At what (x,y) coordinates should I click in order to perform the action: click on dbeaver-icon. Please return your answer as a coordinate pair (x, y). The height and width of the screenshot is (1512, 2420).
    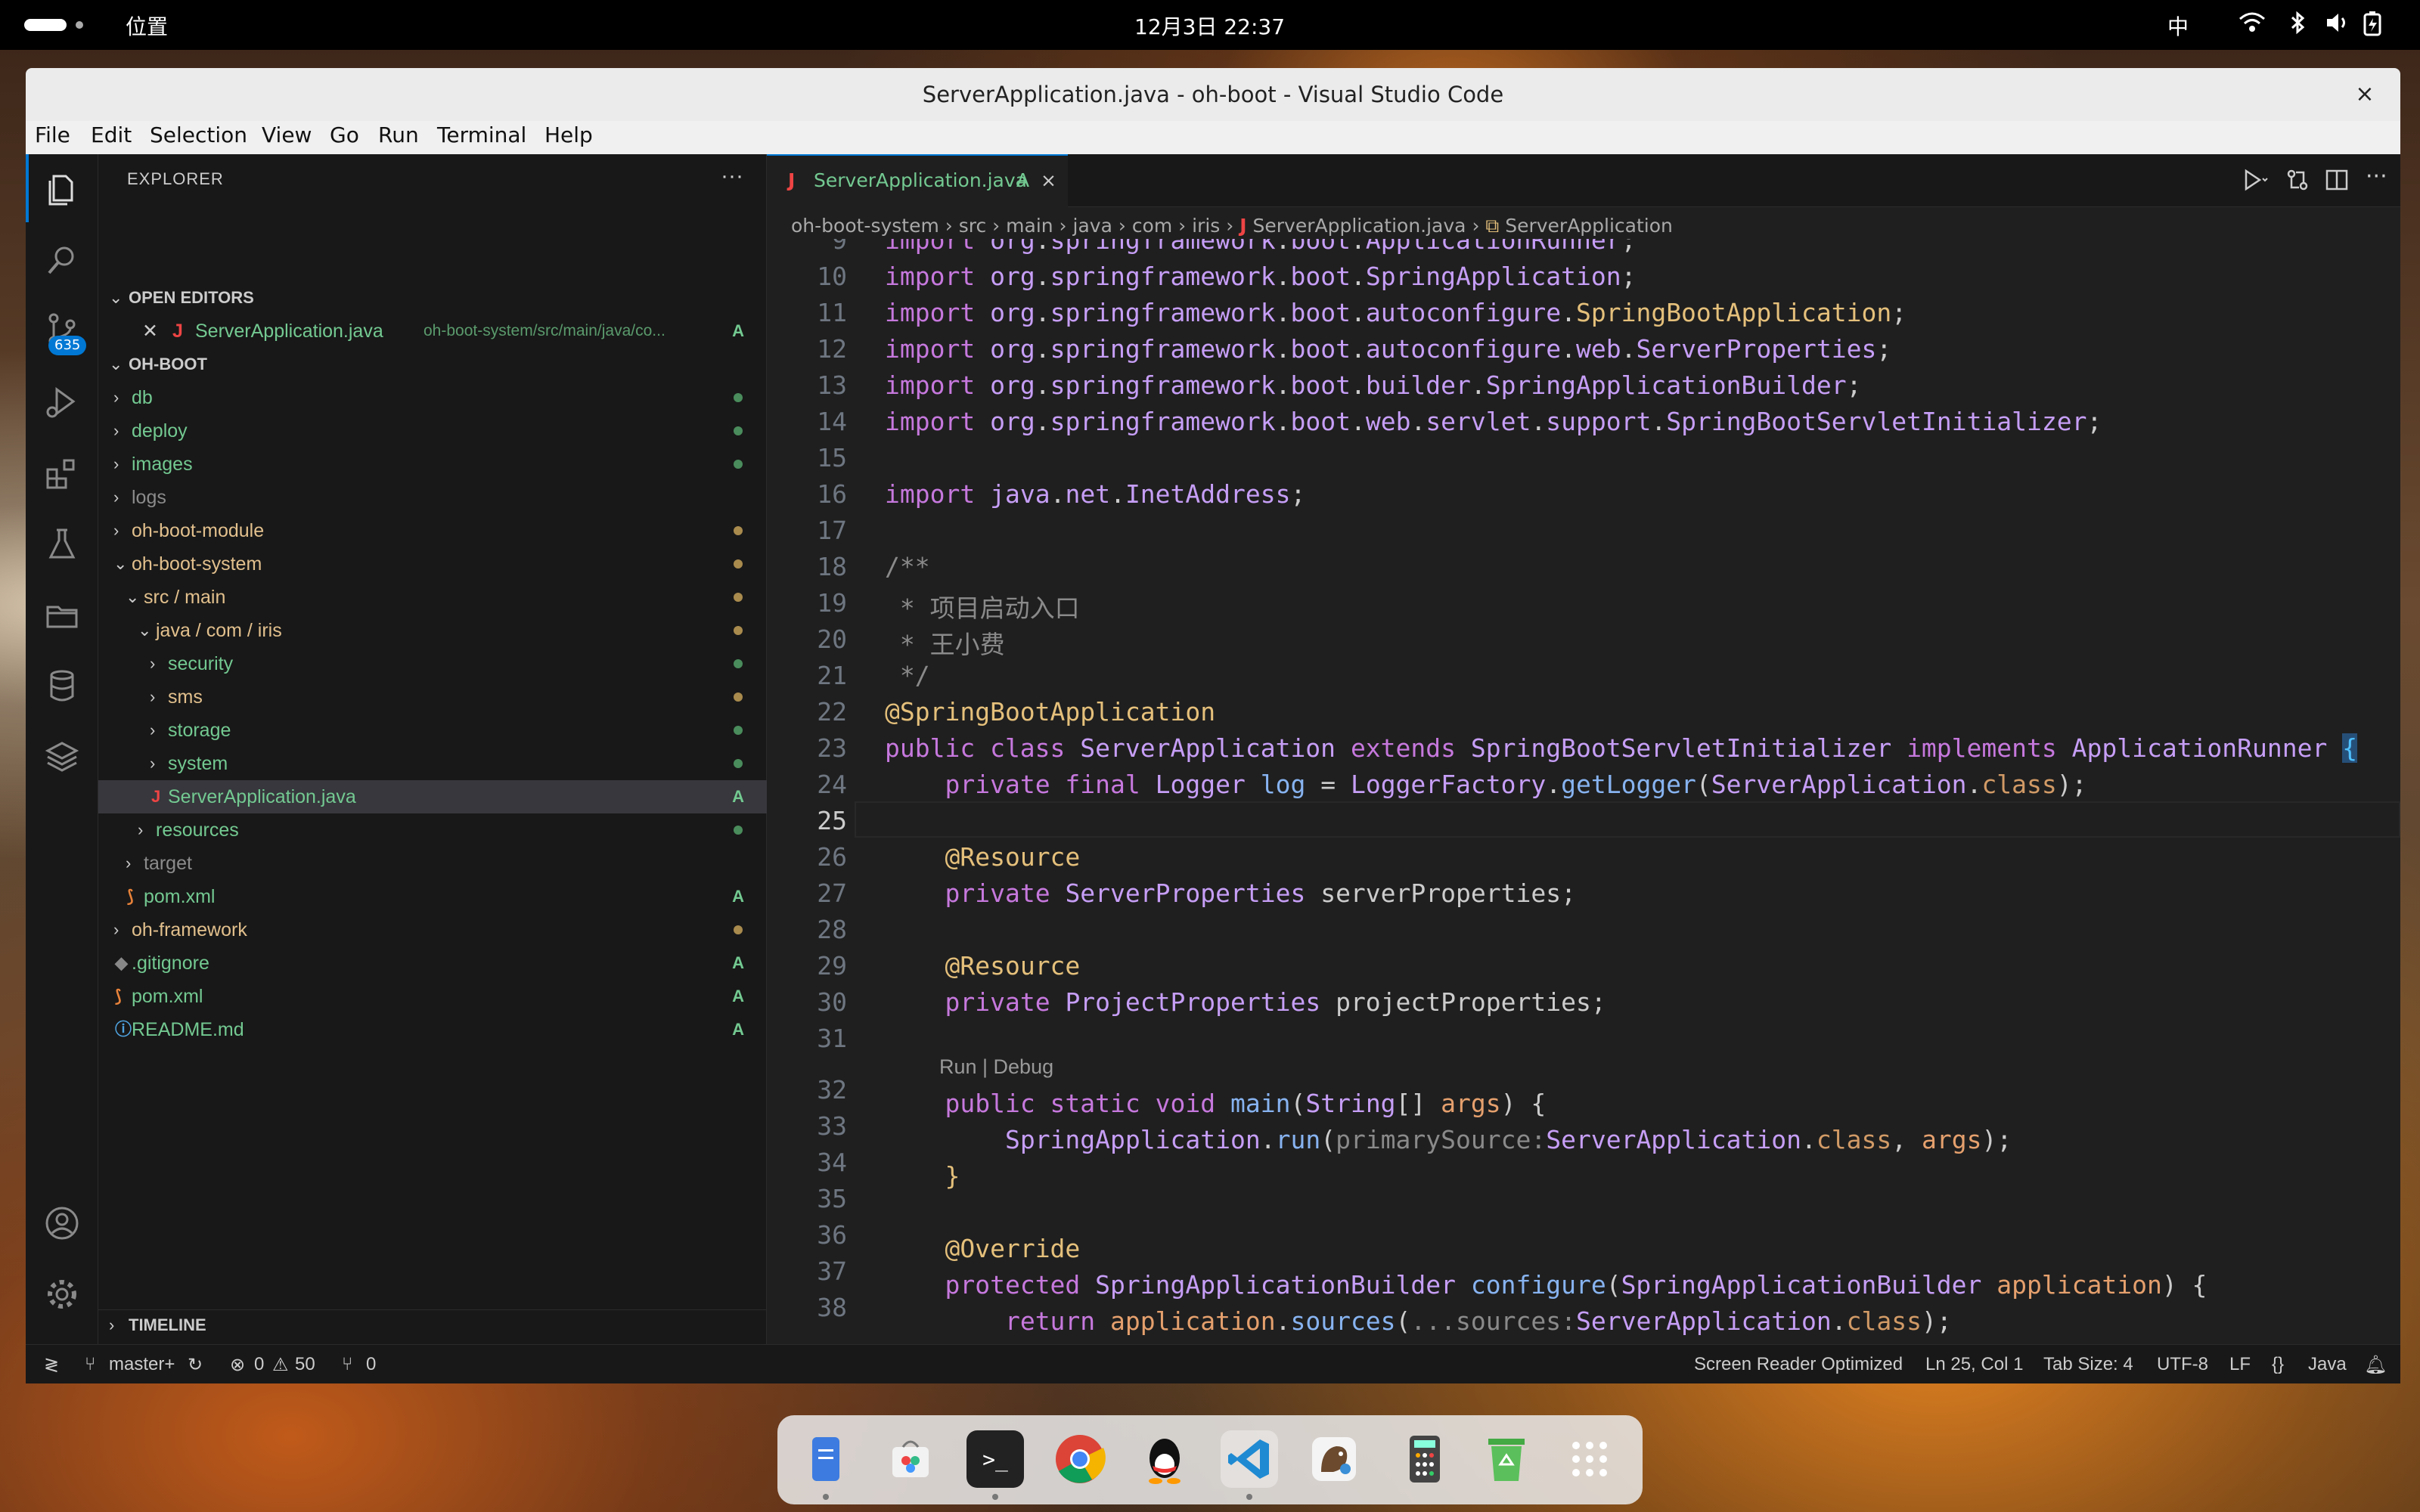
    Looking at the image, I should click on (1334, 1459).